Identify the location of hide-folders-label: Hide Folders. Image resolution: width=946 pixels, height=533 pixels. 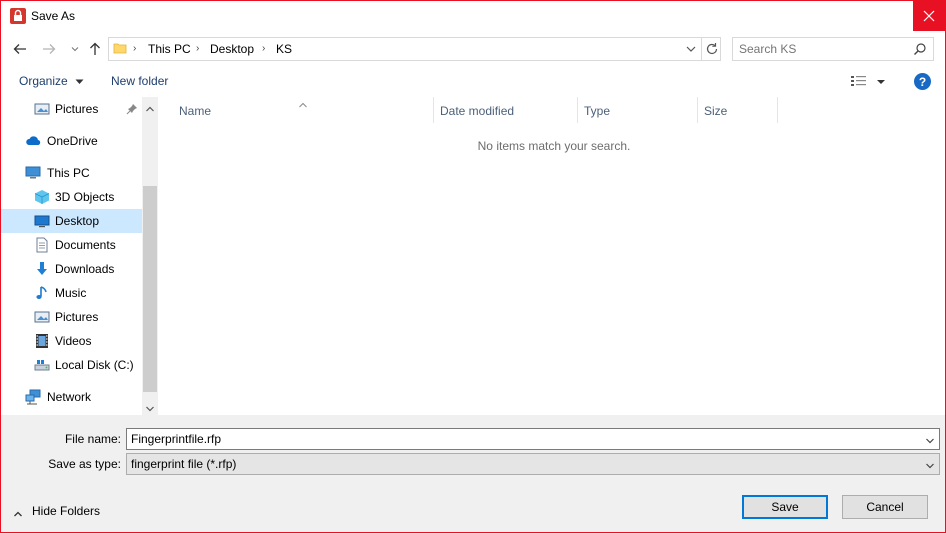
(66, 511).